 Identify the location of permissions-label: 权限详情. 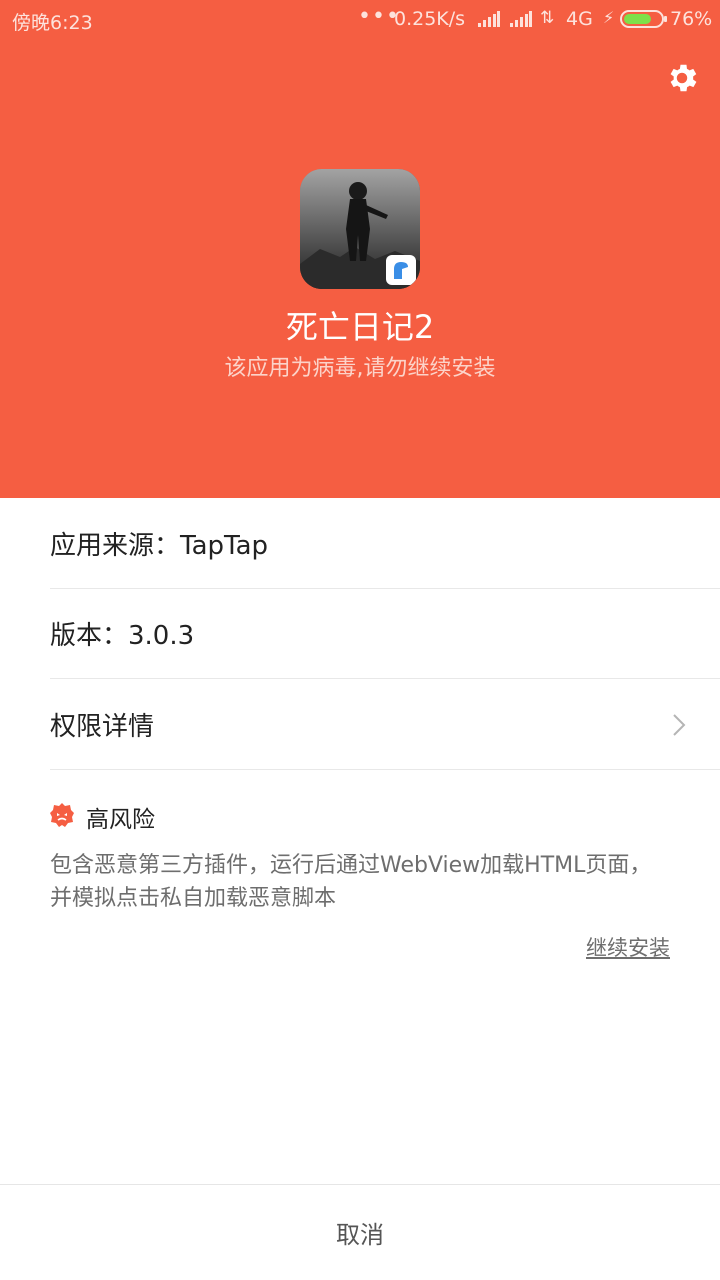
(102, 727).